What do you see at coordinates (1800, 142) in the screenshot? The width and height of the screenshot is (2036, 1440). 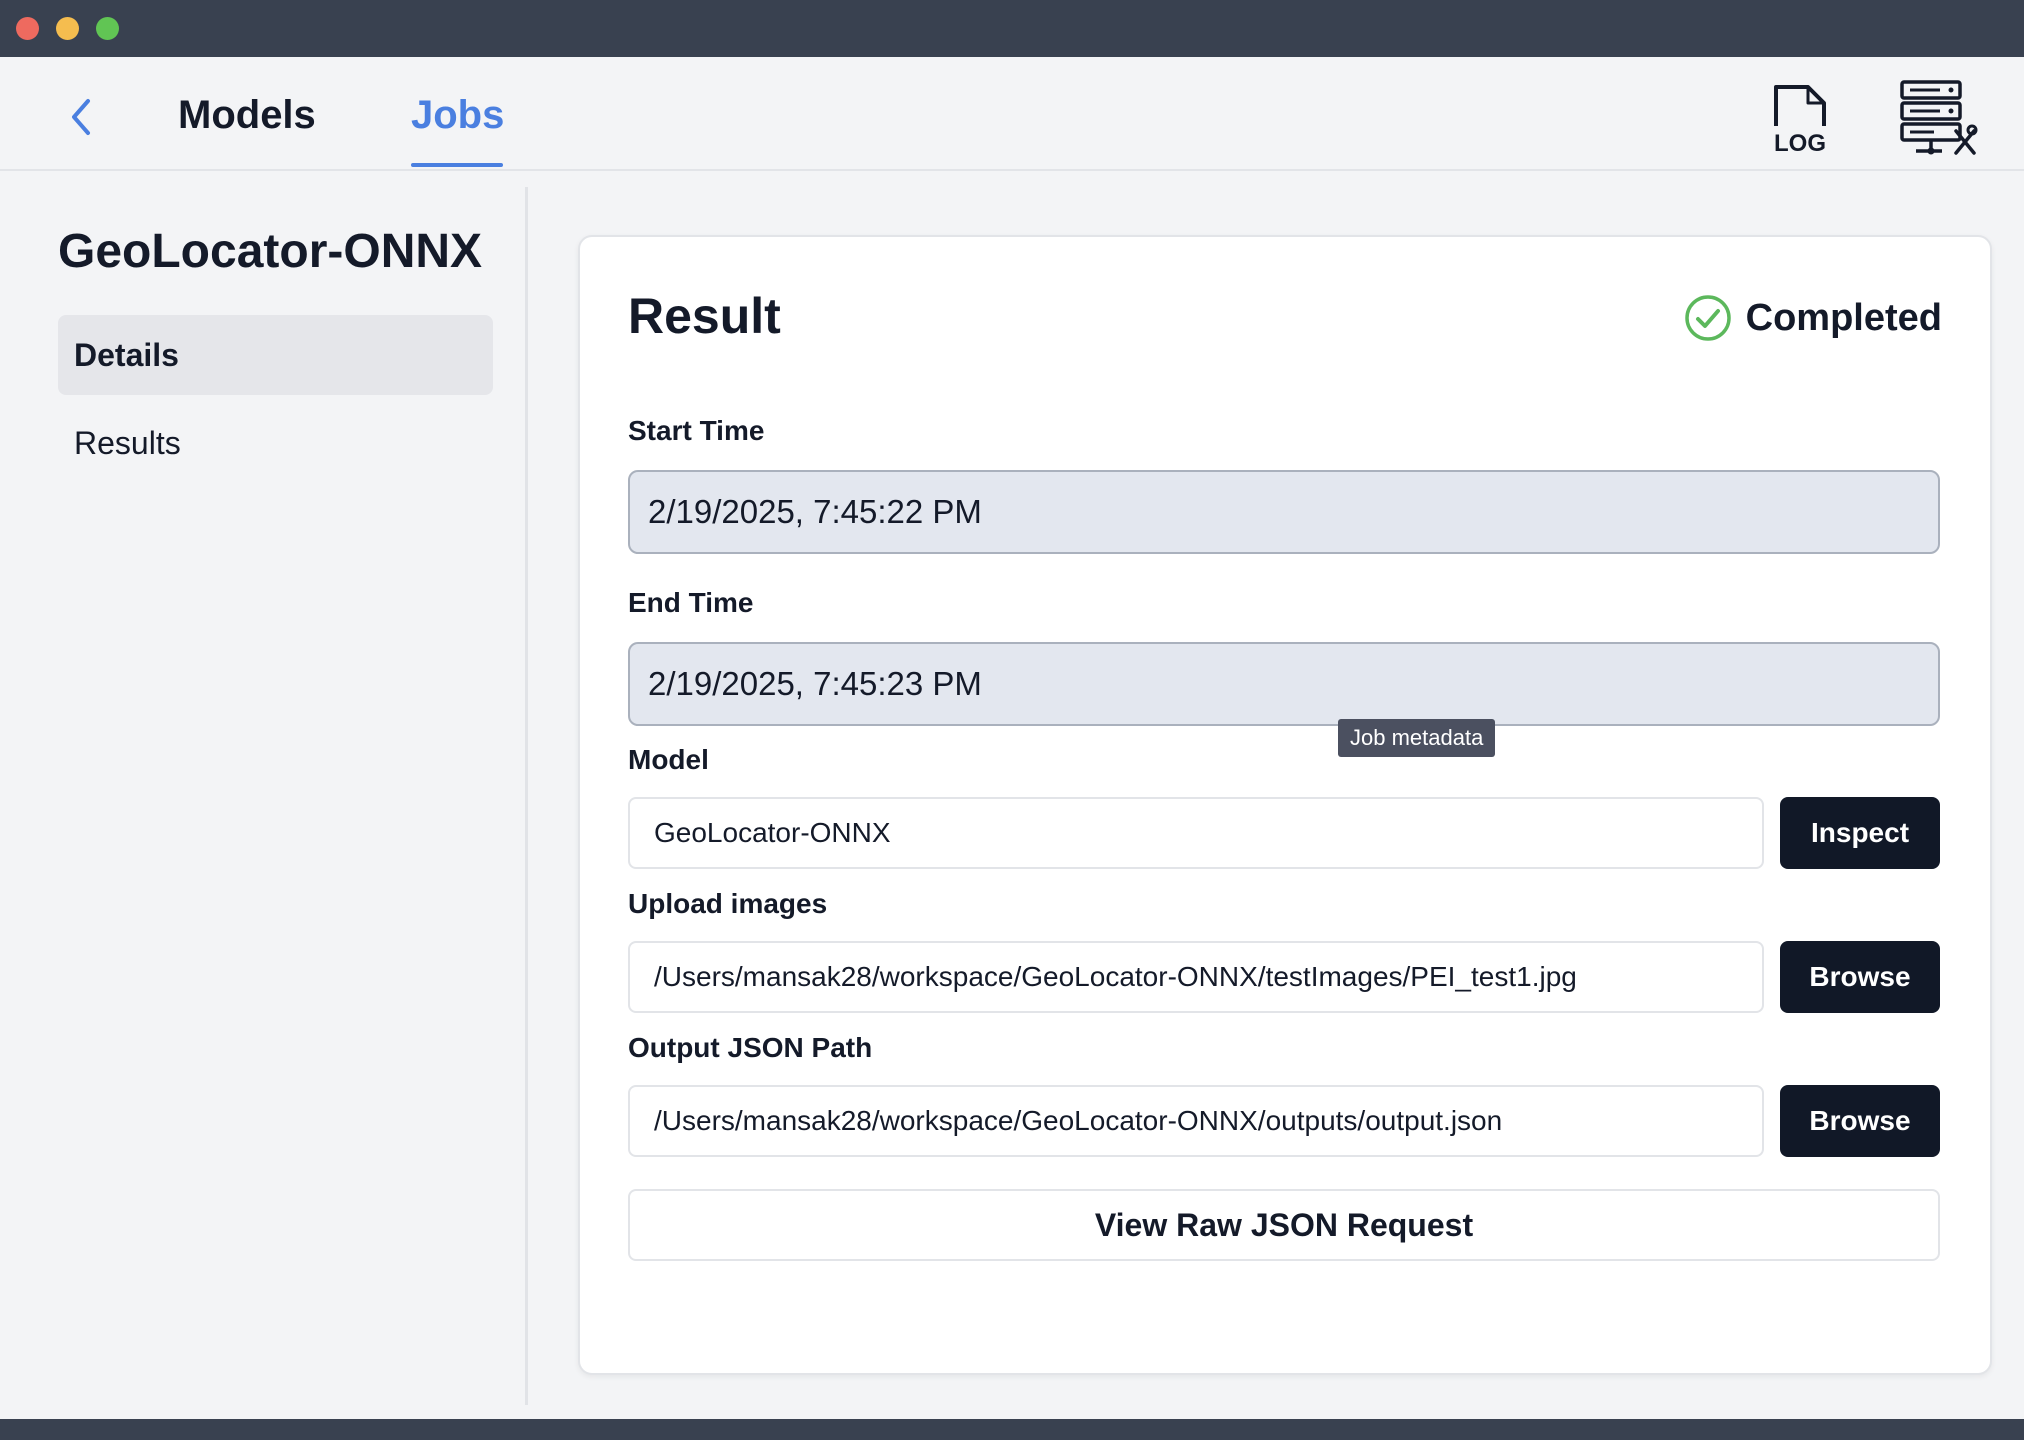 I see `log-icon-text: LOG` at bounding box center [1800, 142].